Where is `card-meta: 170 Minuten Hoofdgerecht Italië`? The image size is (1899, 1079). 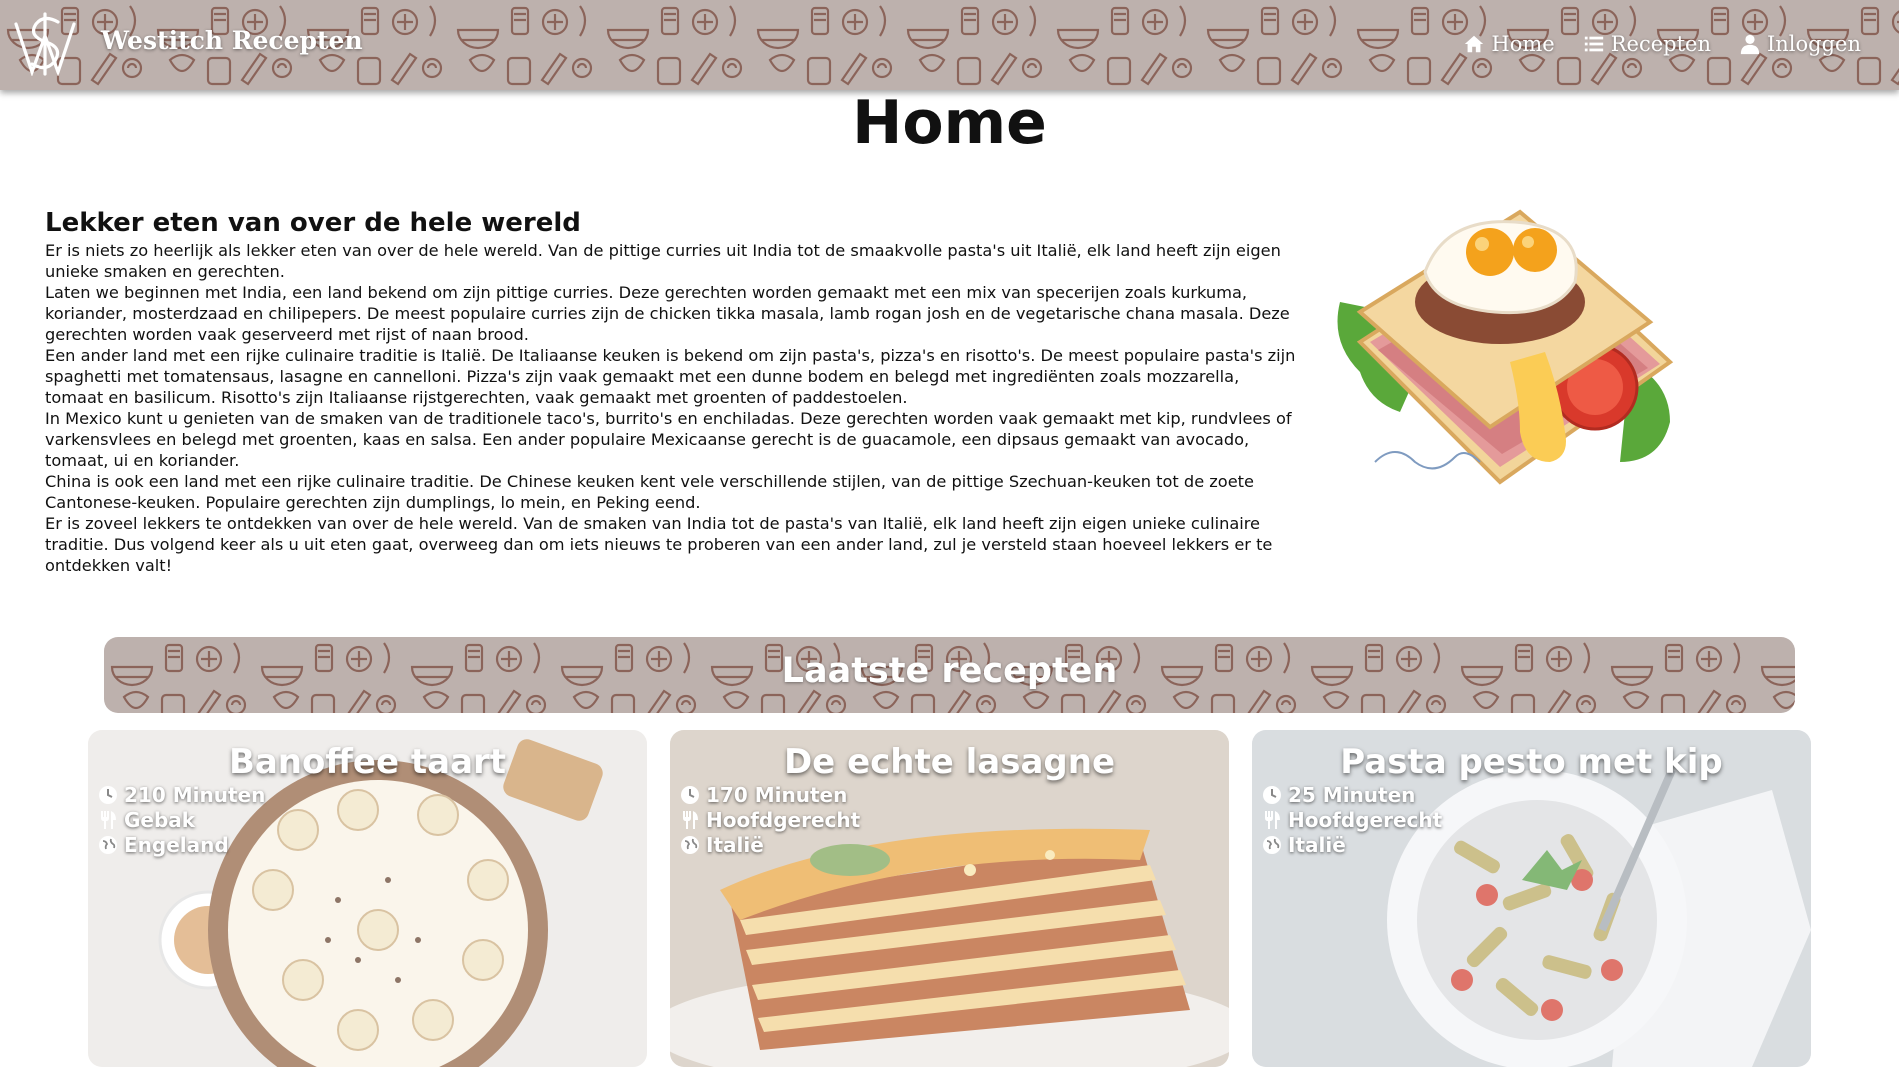 card-meta: 170 Minuten Hoofdgerecht Italië is located at coordinates (770, 819).